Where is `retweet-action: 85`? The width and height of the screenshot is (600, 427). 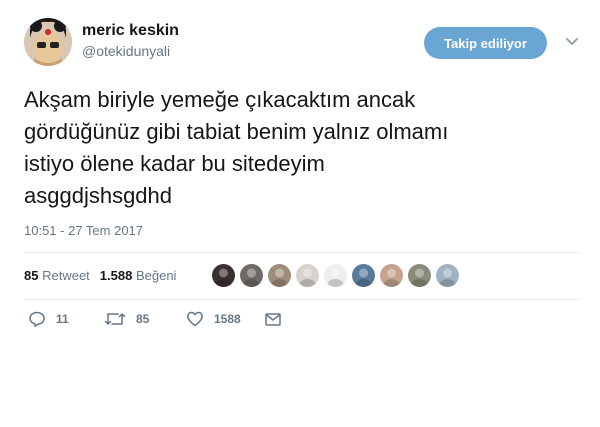
retweet-action: 85 is located at coordinates (126, 319).